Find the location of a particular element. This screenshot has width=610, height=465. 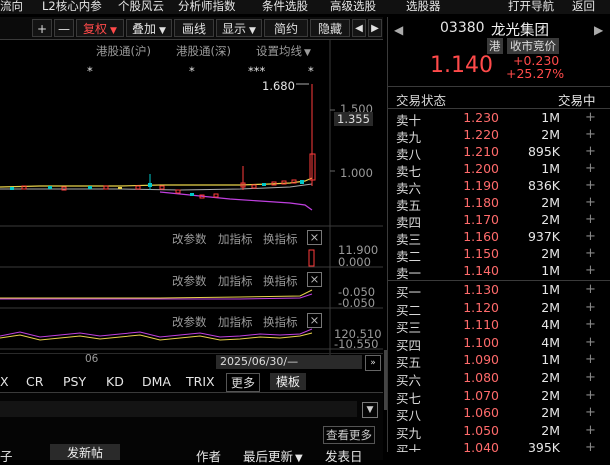

forum-area: ▼ 查看更多 子 发新帖 作者 最后更新 ▼ 发表日 is located at coordinates (191, 428).